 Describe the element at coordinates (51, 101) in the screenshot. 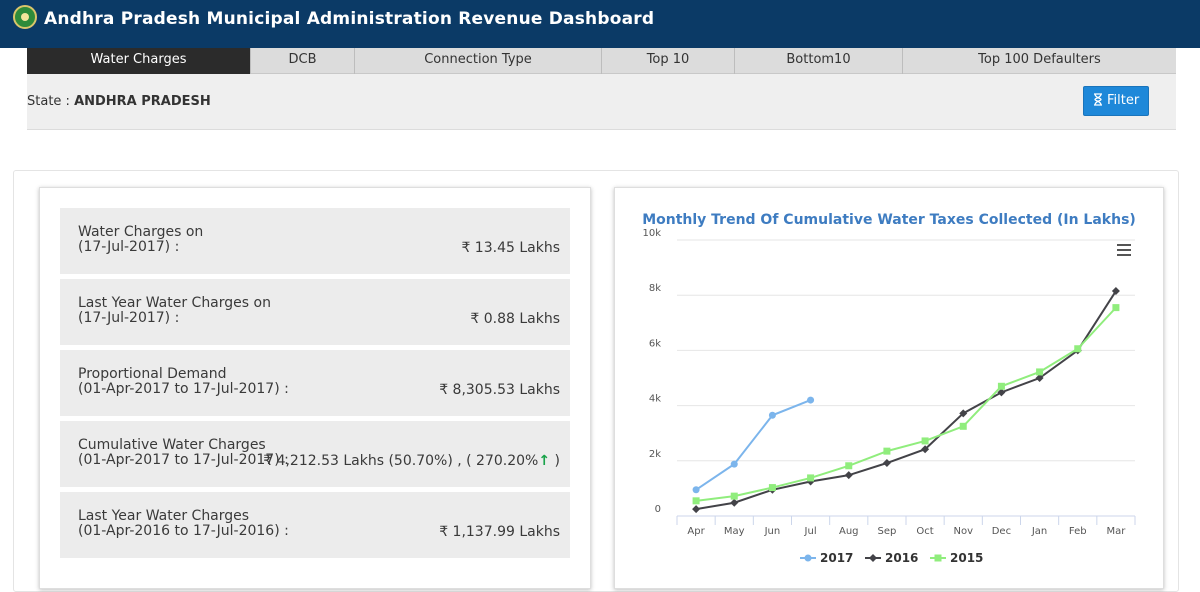

I see `state-label: State :` at that location.